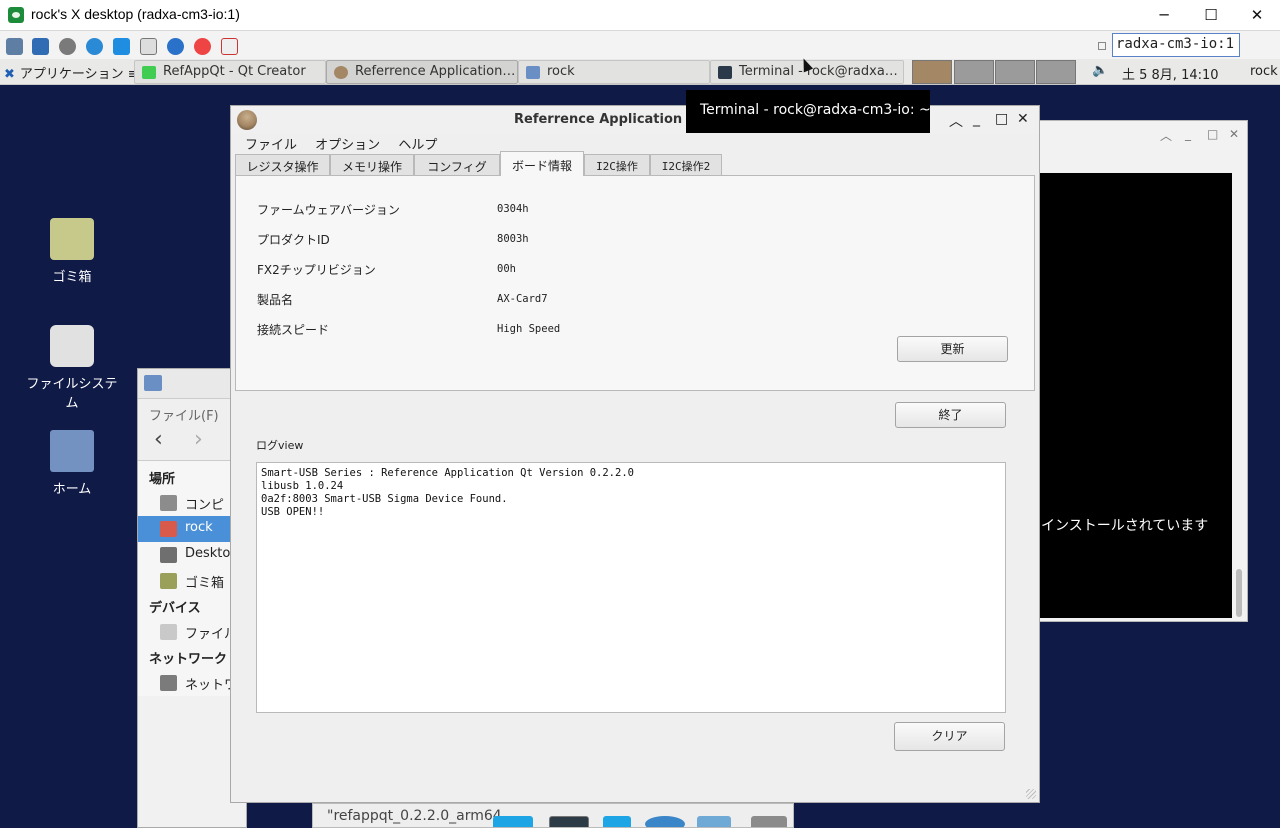  What do you see at coordinates (316, 270) in the screenshot?
I see `chip-revision-label: FX2チップリビジョン` at bounding box center [316, 270].